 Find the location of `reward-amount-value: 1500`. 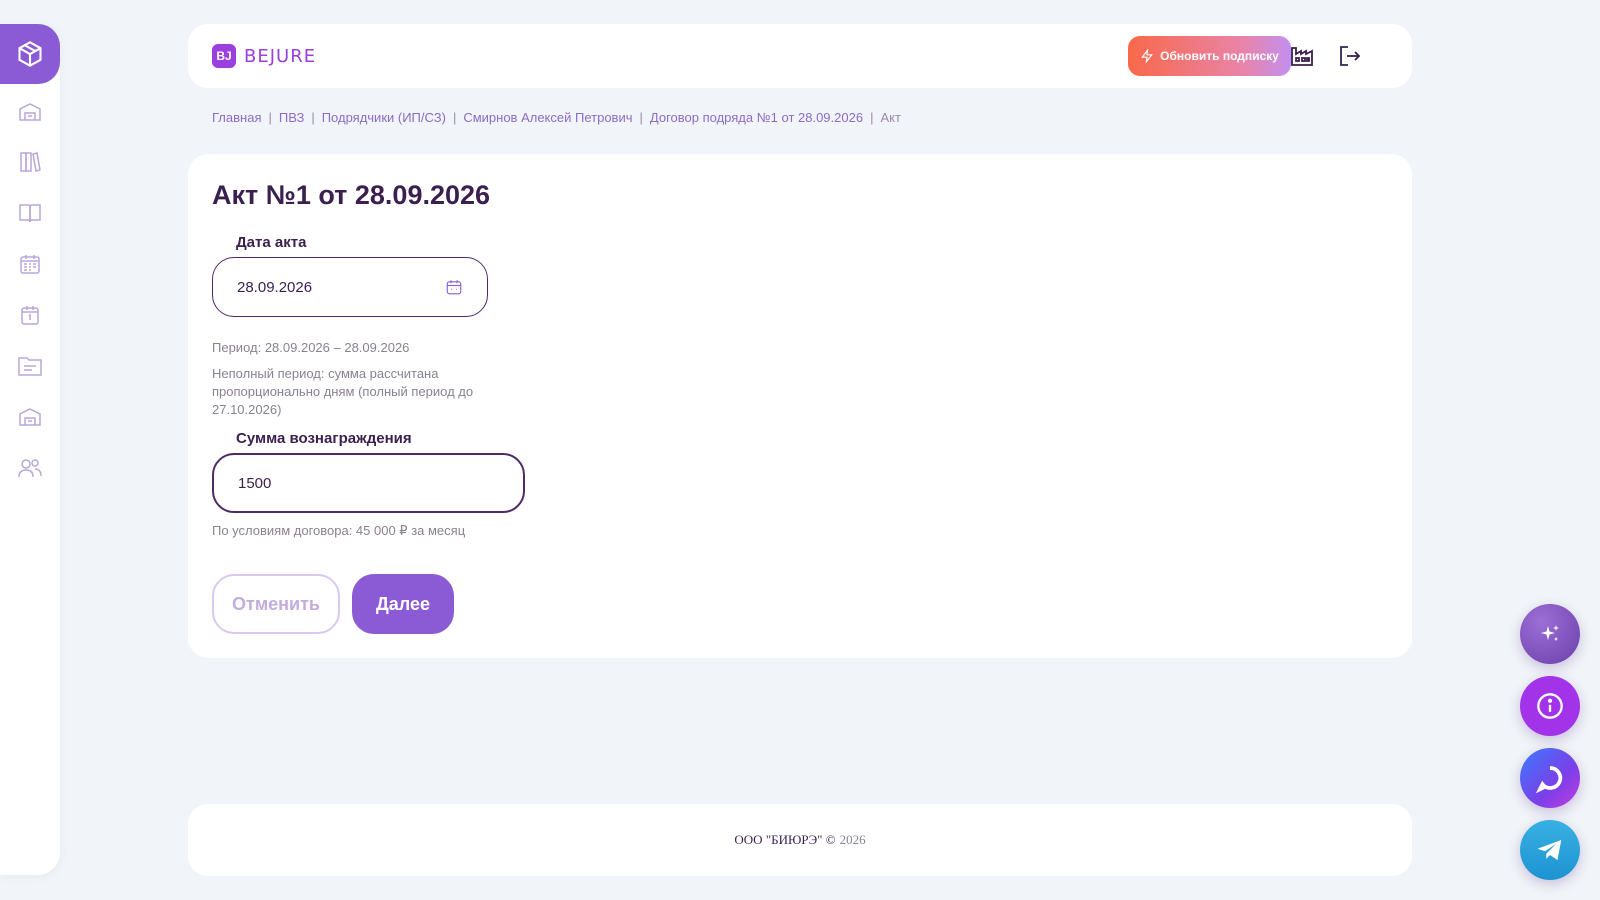

reward-amount-value: 1500 is located at coordinates (255, 483).